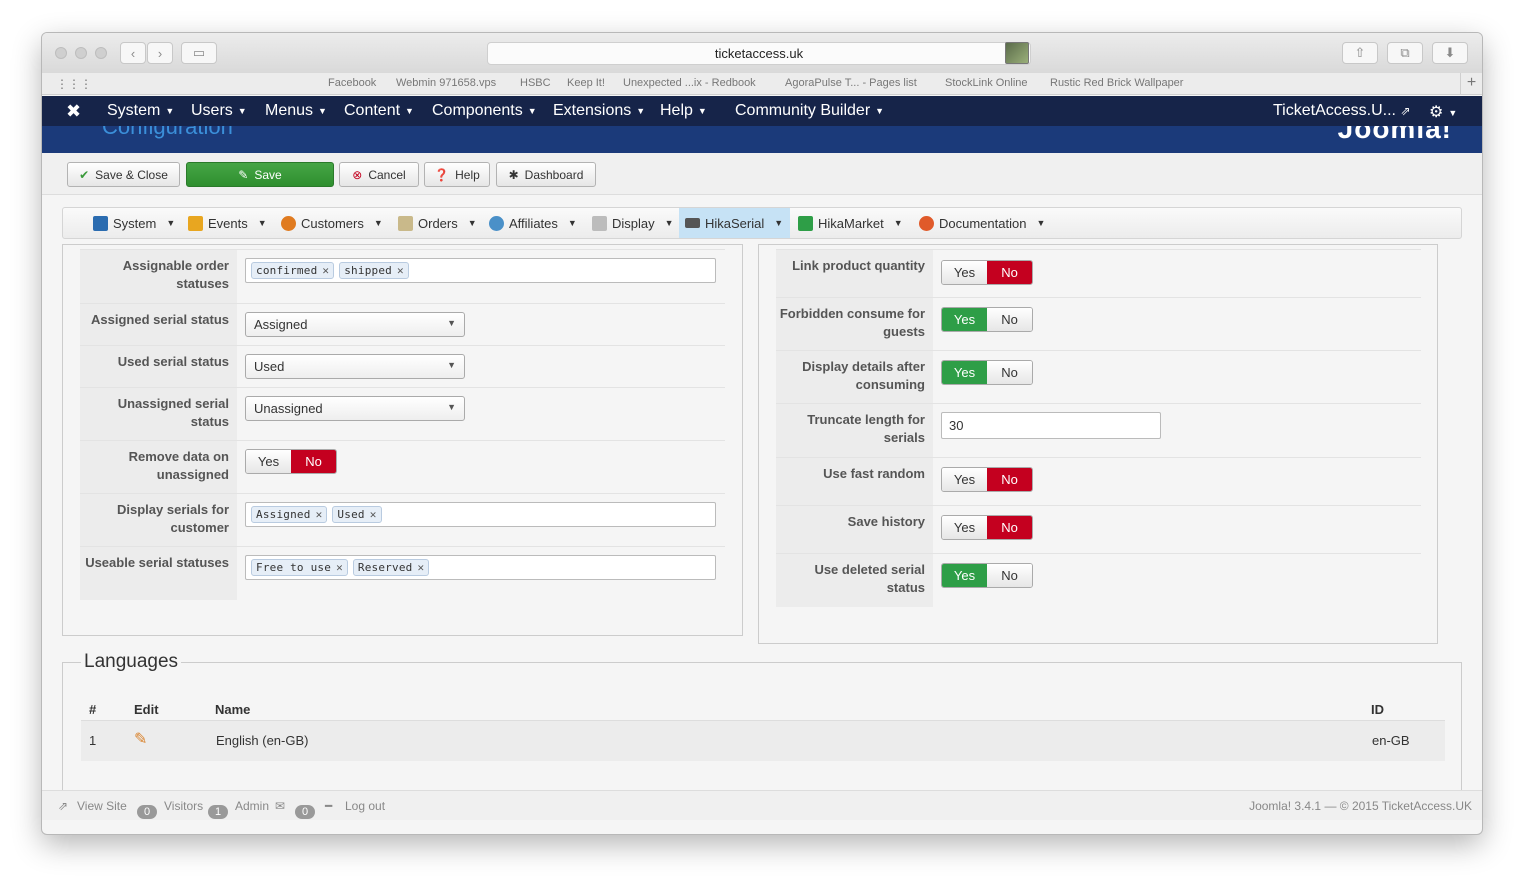  I want to click on bookmark: Keep It!, so click(586, 83).